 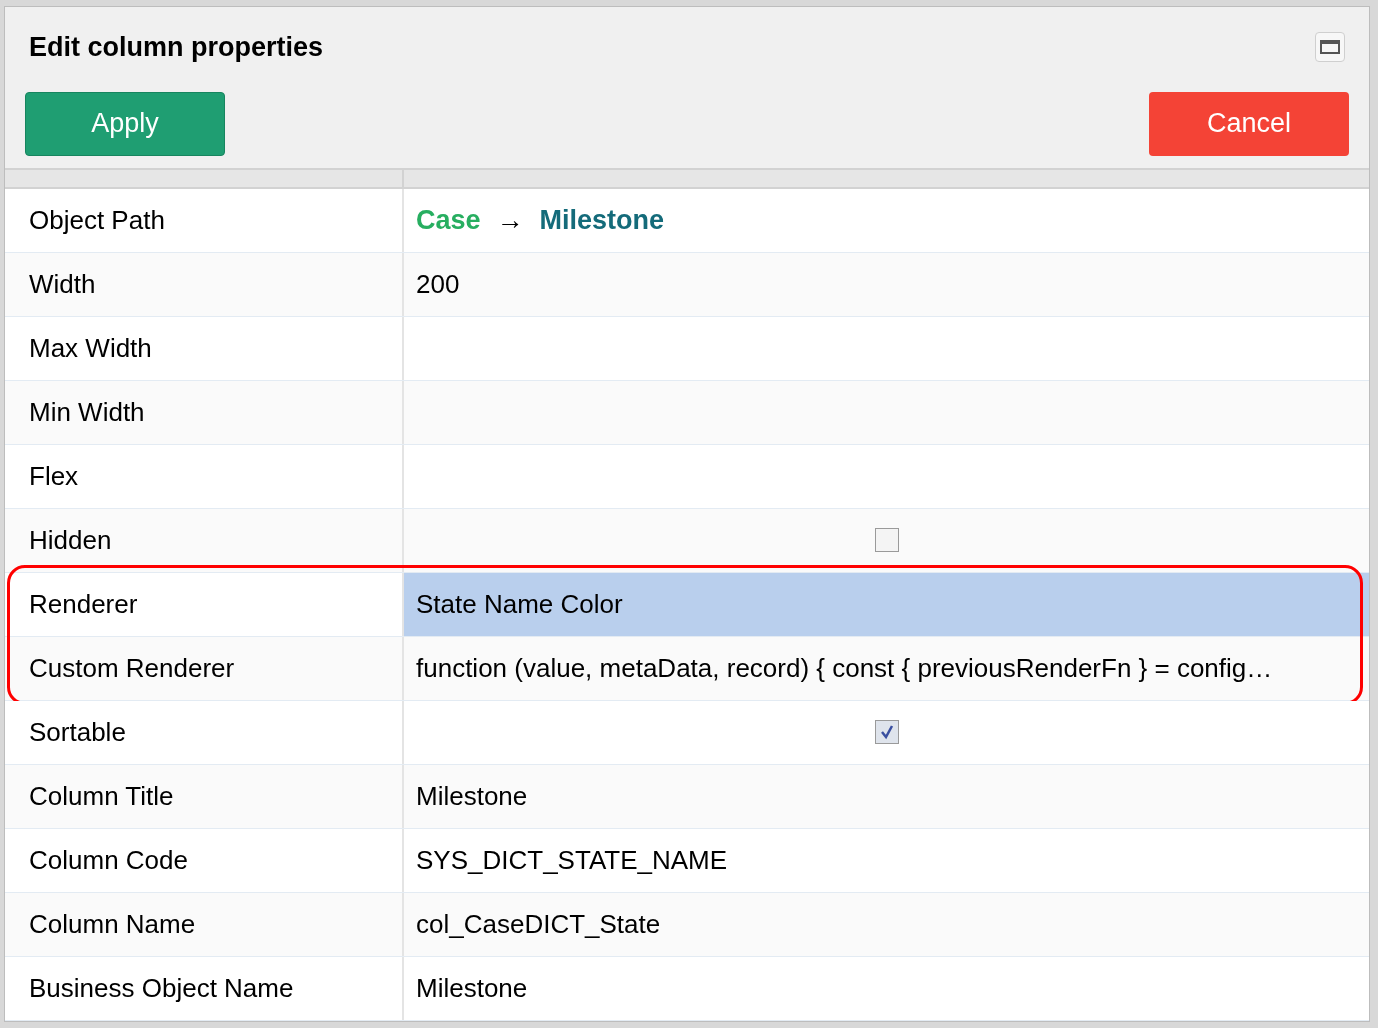 I want to click on checkmark-icon, so click(x=886, y=732).